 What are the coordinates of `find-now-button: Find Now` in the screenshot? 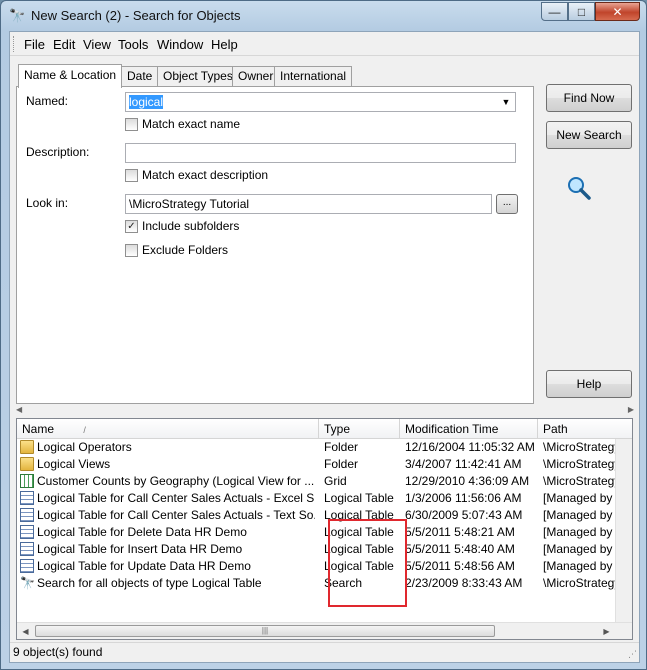 It's located at (589, 98).